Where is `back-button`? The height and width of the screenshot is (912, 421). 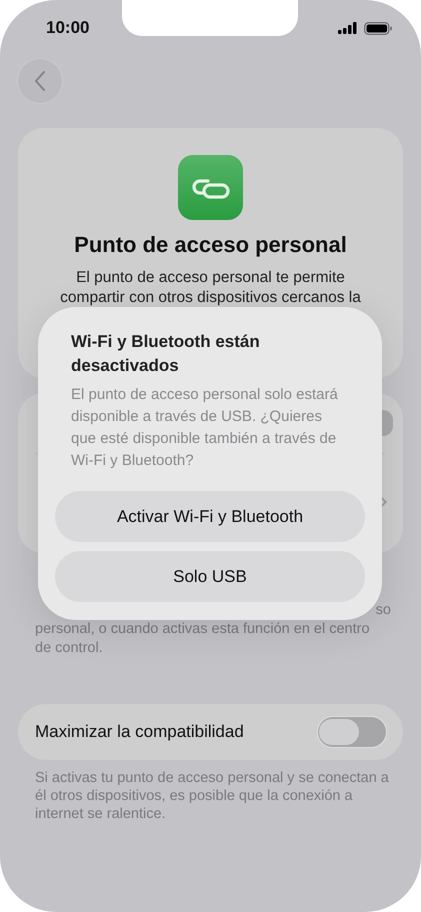 back-button is located at coordinates (40, 81).